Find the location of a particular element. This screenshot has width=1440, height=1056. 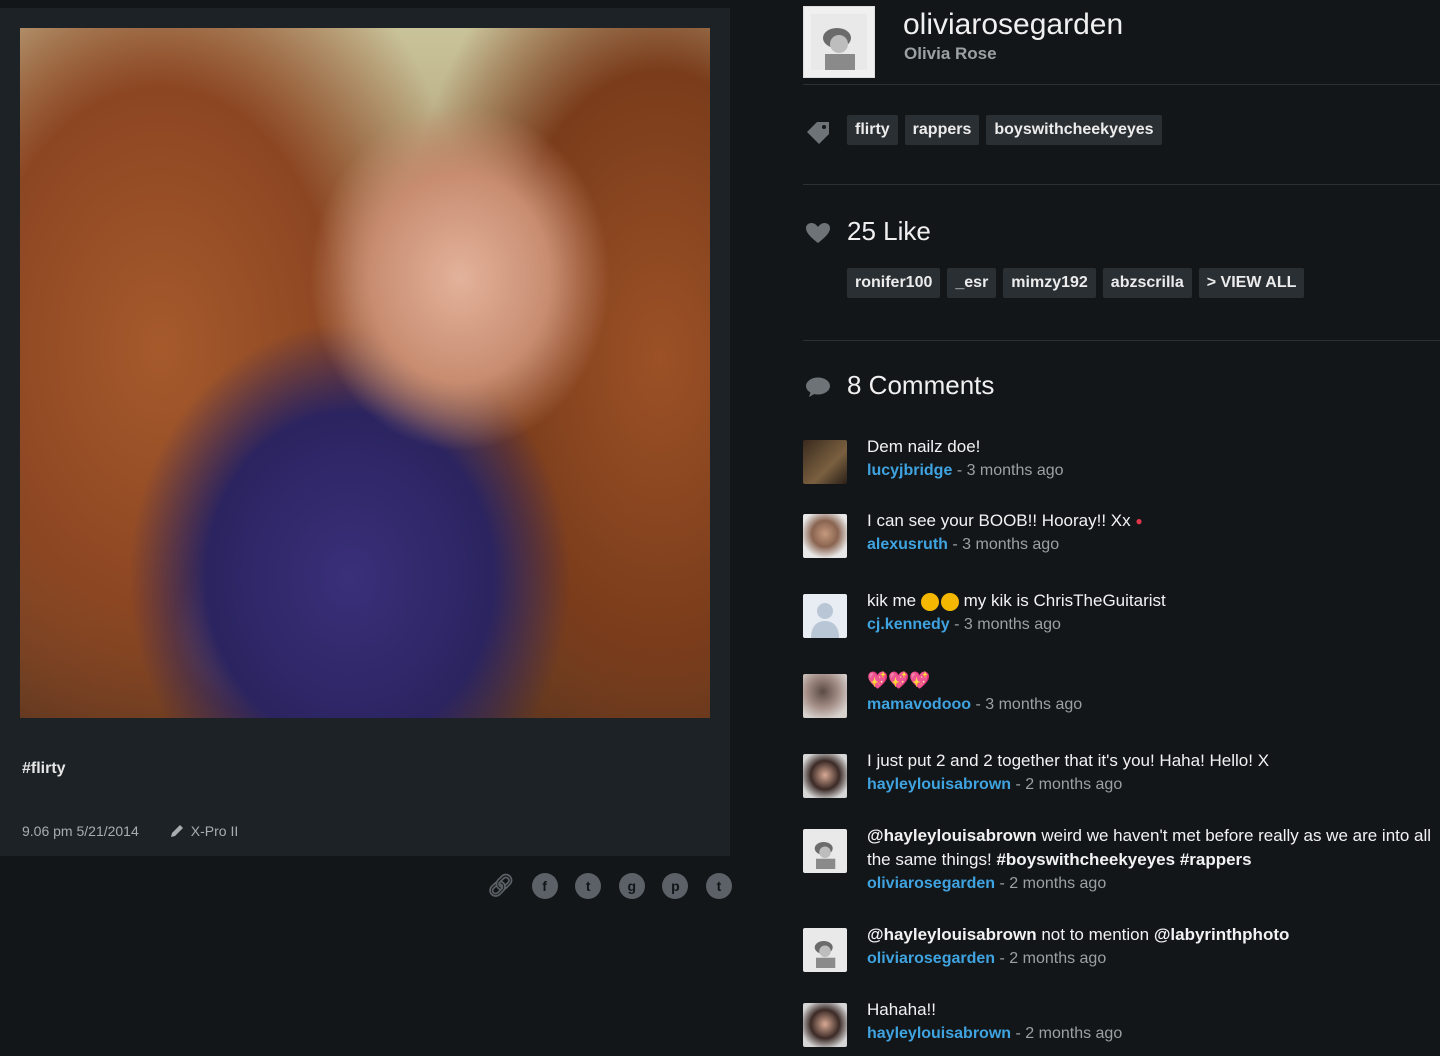

comment-username: mamavodooo is located at coordinates (919, 704).